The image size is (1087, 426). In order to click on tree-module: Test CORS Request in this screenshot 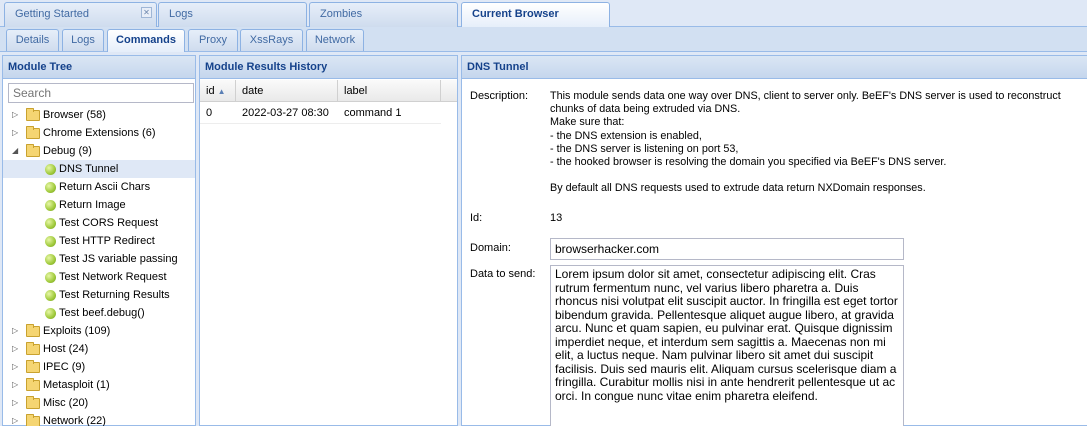, I will do `click(99, 223)`.